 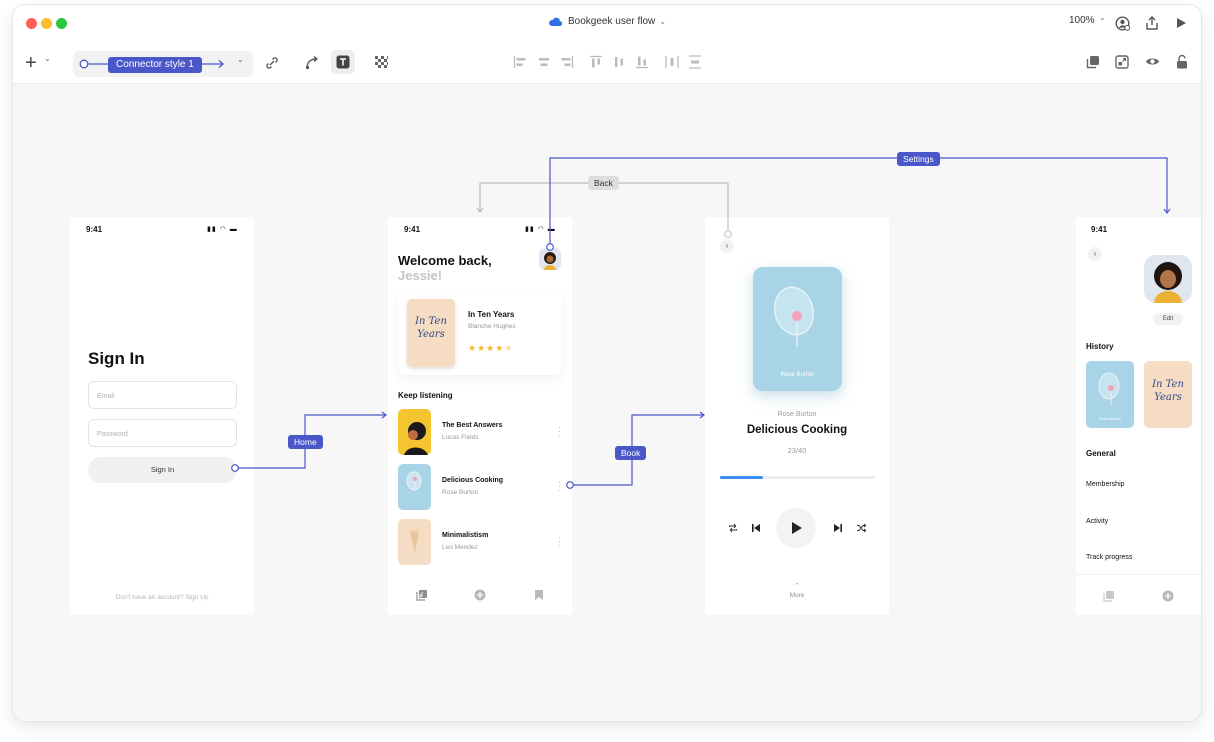 I want to click on align-bottom-icon, so click(x=642, y=62).